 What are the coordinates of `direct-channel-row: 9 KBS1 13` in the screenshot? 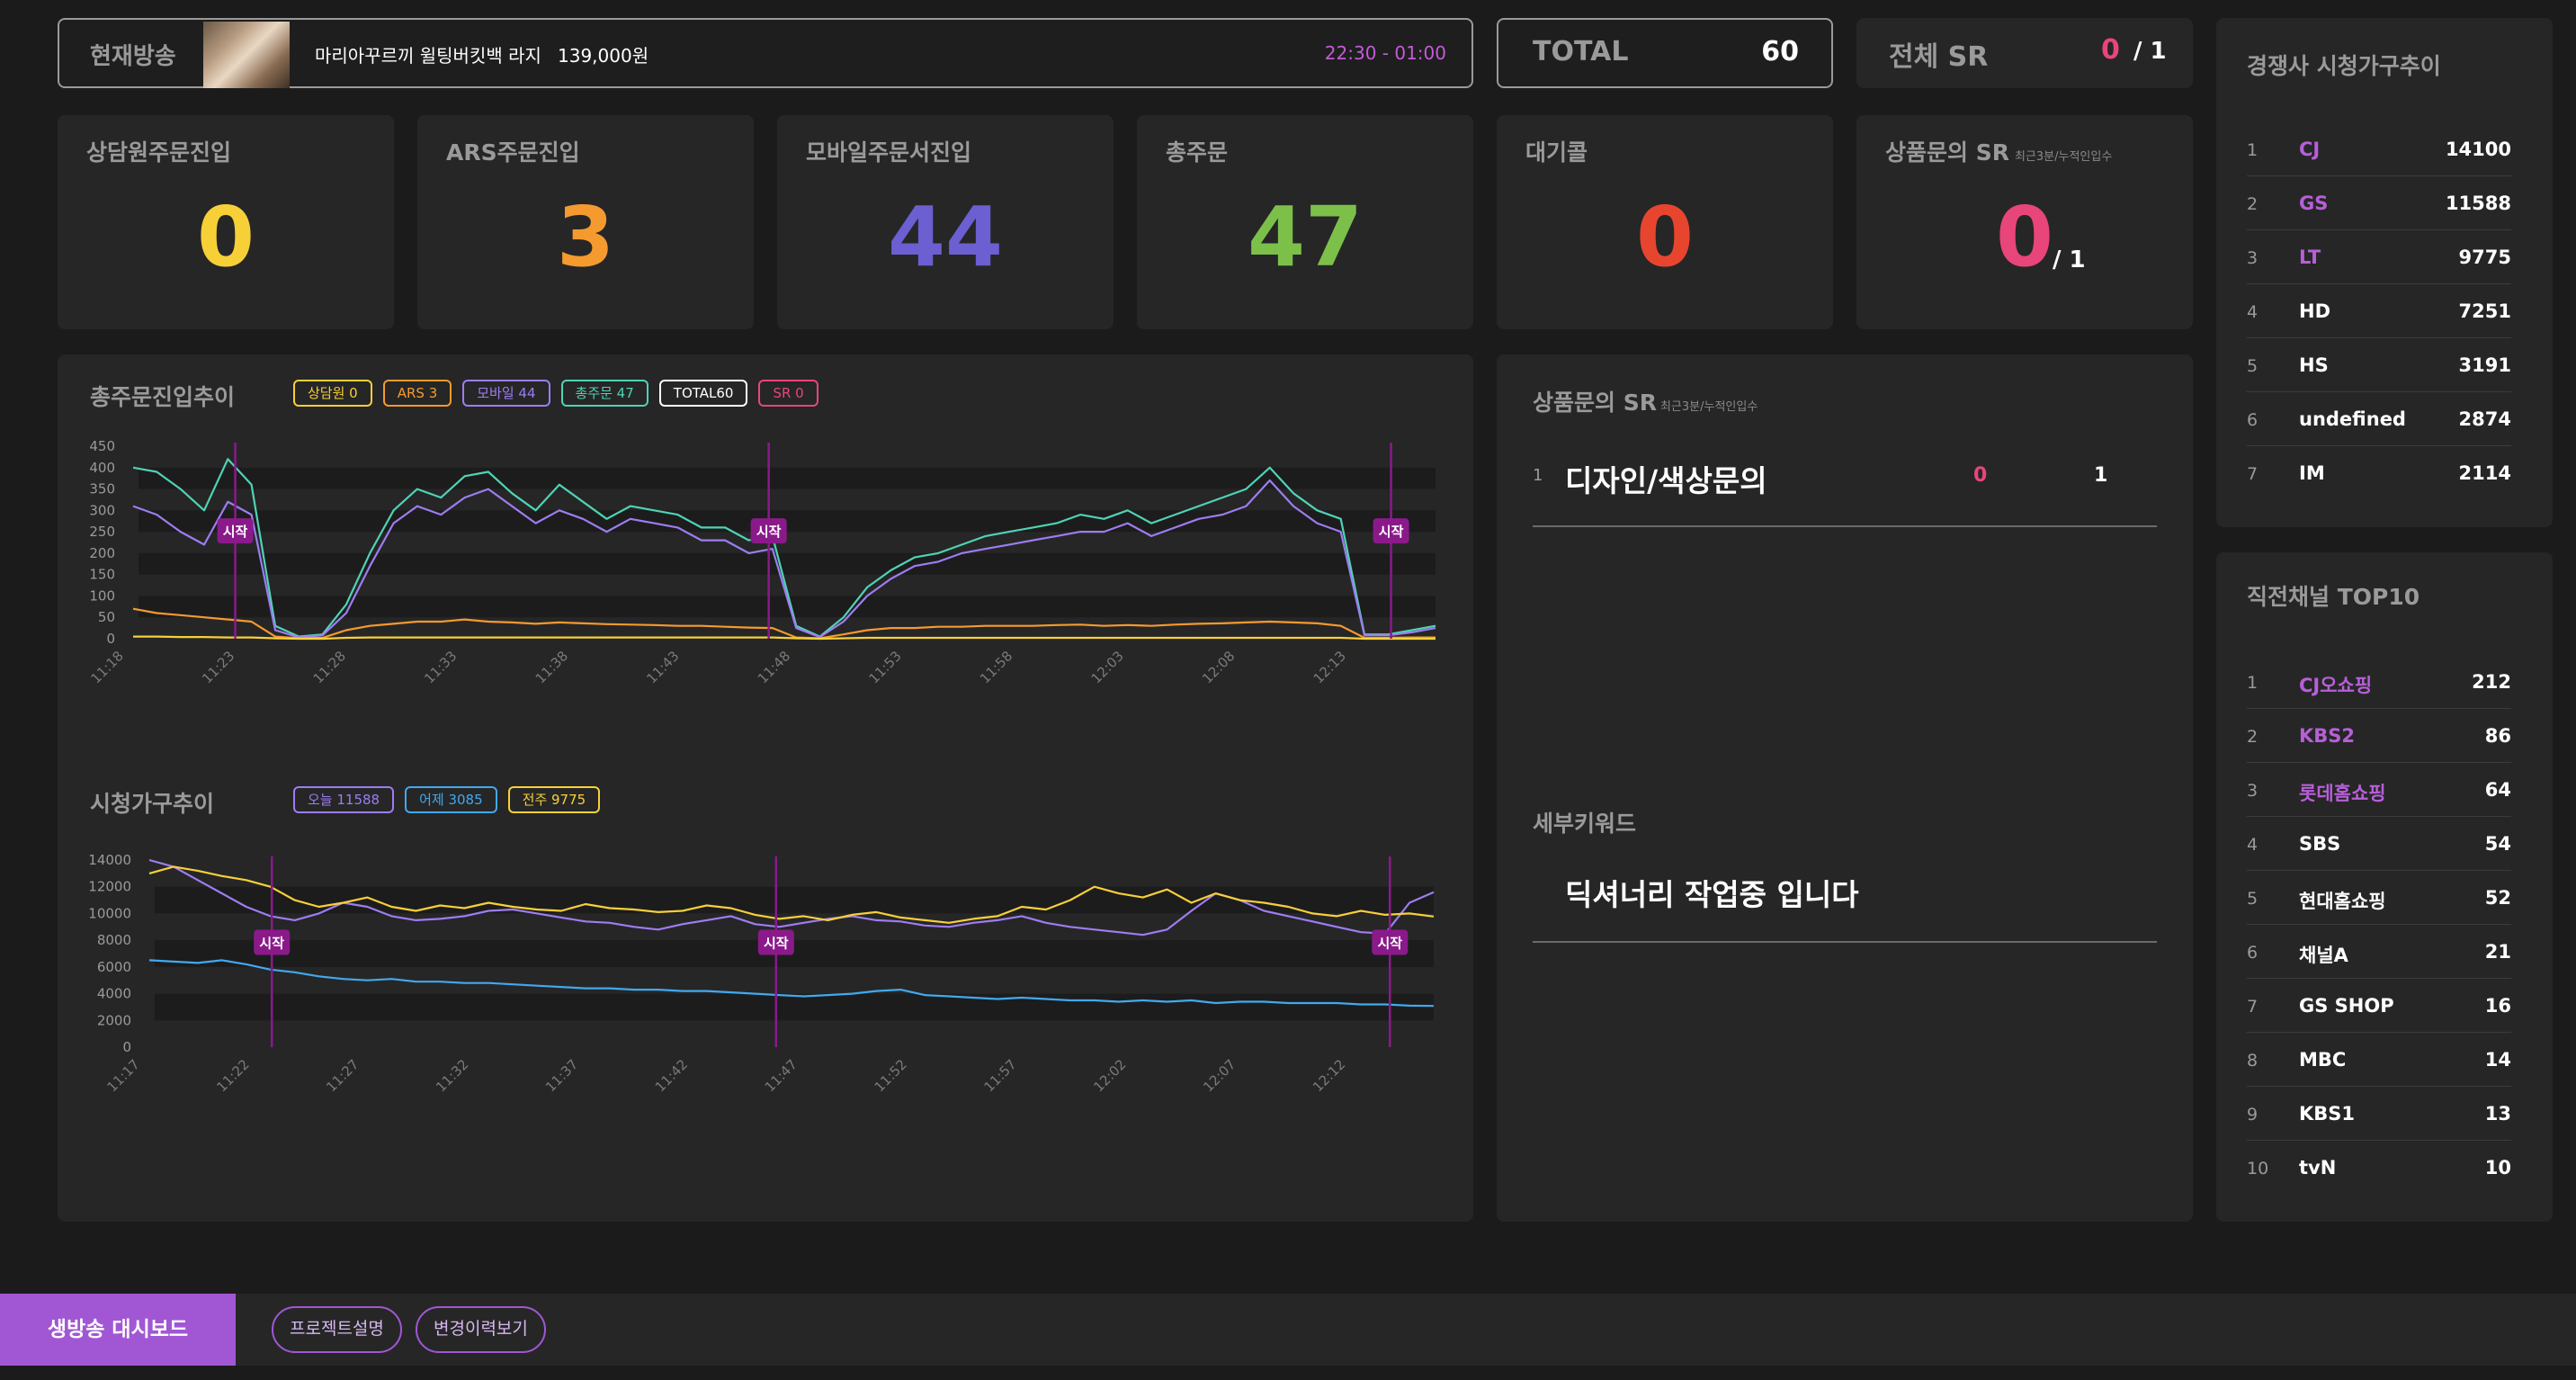 It's located at (2379, 1114).